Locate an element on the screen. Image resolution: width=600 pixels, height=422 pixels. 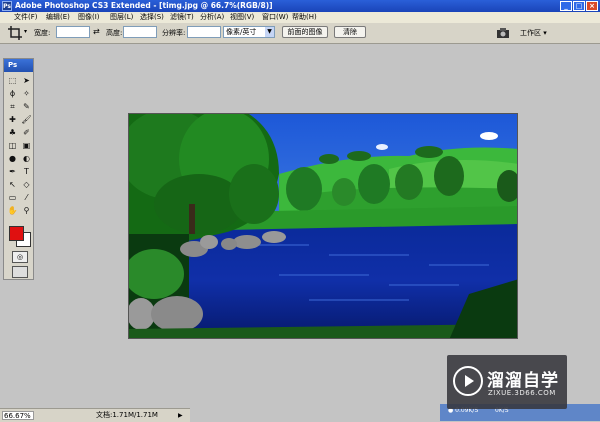
unit-select: 像素/英寸 ▼ is located at coordinates (249, 32).